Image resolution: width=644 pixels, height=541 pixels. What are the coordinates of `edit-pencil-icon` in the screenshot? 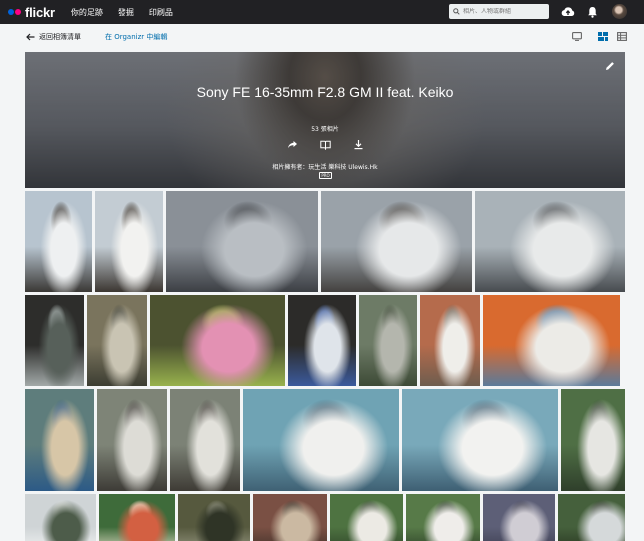 It's located at (610, 66).